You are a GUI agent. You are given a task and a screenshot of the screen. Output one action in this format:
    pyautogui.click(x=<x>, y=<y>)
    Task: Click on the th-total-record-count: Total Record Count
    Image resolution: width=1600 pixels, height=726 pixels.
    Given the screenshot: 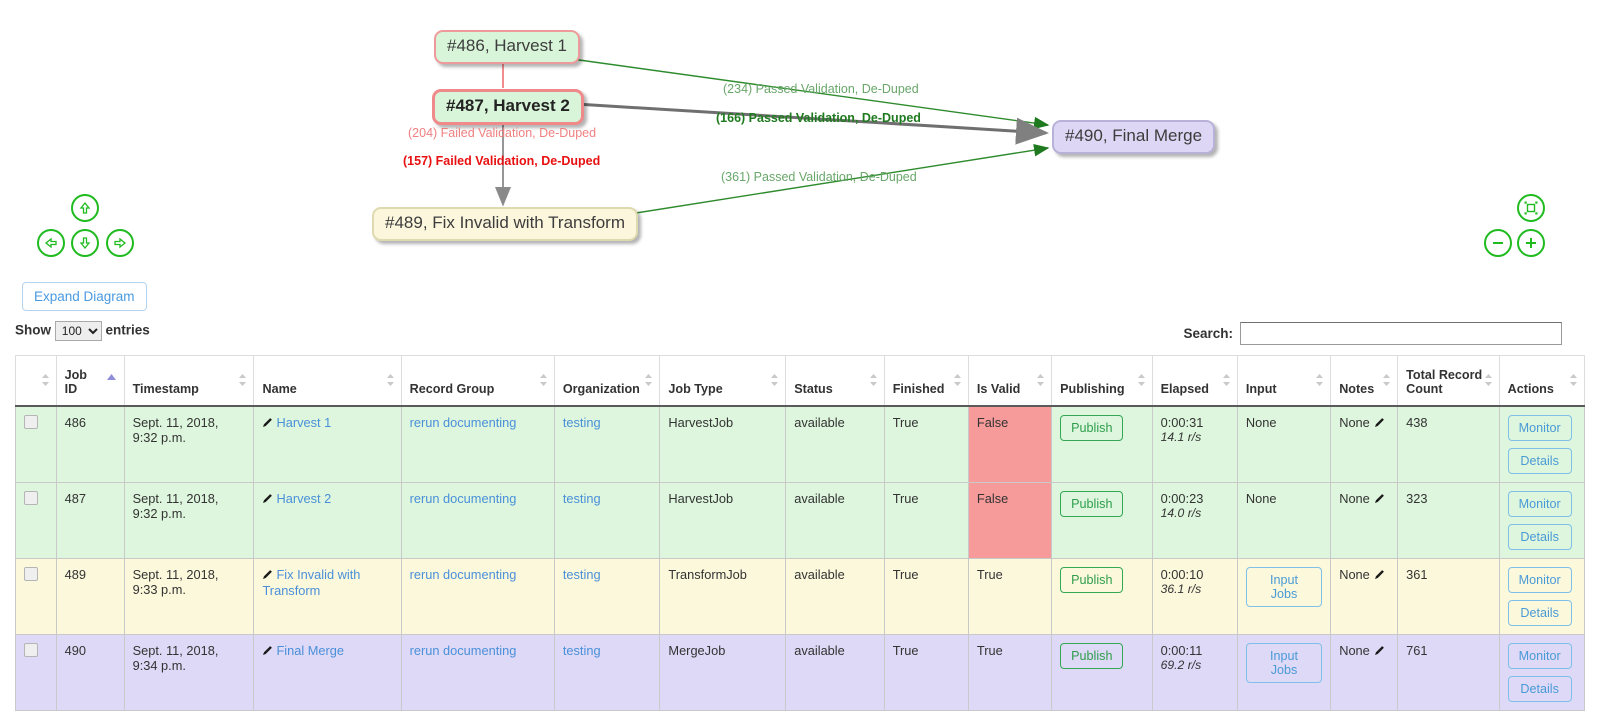 What is the action you would take?
    pyautogui.click(x=1448, y=381)
    